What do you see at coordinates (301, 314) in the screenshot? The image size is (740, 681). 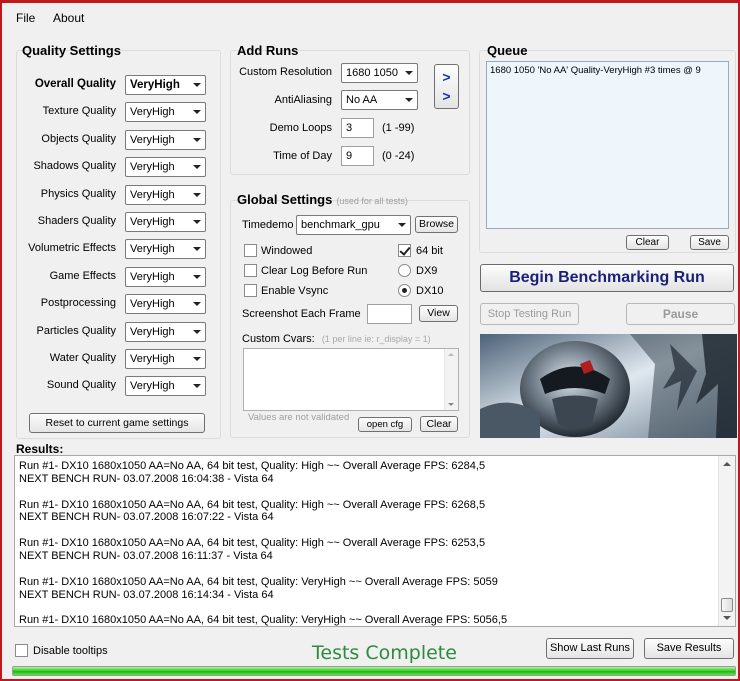 I see `screenshot-label: Screenshot Each Frame` at bounding box center [301, 314].